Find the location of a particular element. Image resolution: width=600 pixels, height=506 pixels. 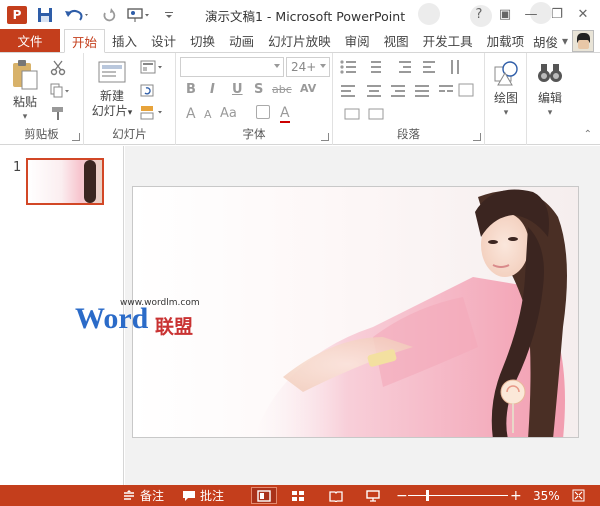

drawing-group: 绘图 ▾ is located at coordinates (506, 99).